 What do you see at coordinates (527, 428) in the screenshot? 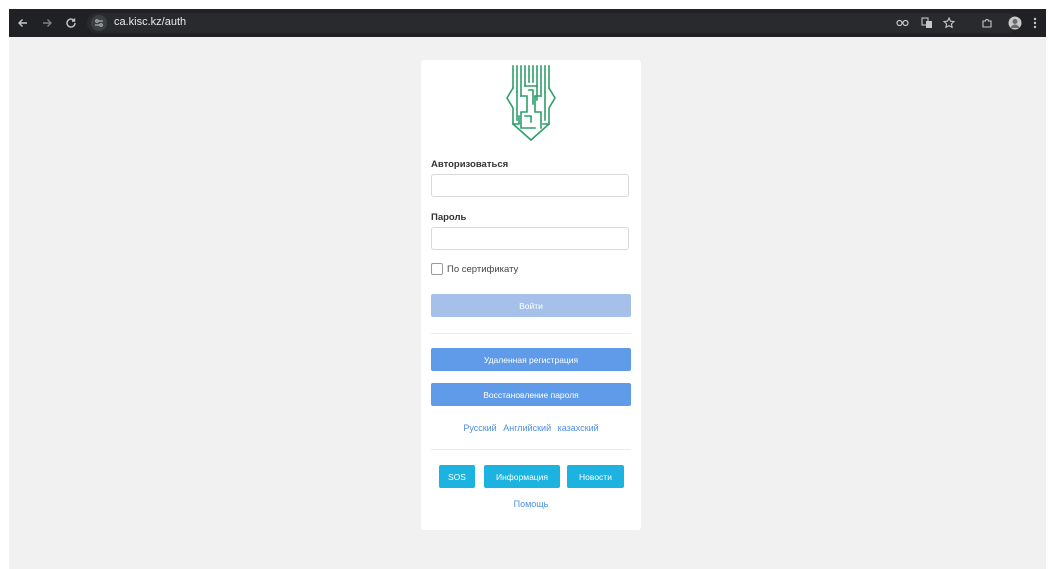
I see `language-link-english: Английский` at bounding box center [527, 428].